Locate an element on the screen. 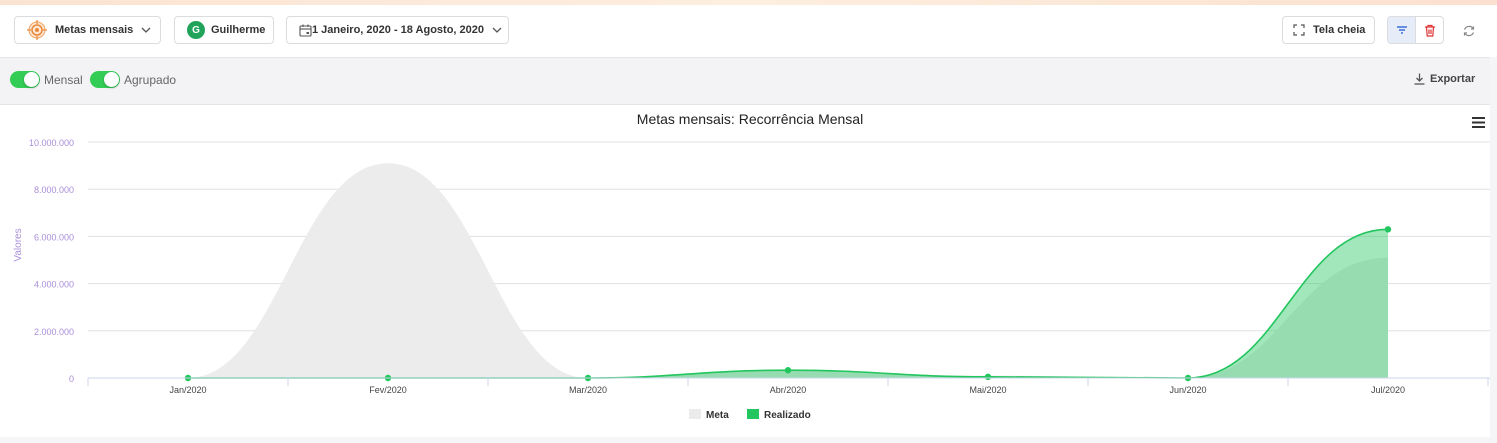  user-name: Guilherme is located at coordinates (238, 30).